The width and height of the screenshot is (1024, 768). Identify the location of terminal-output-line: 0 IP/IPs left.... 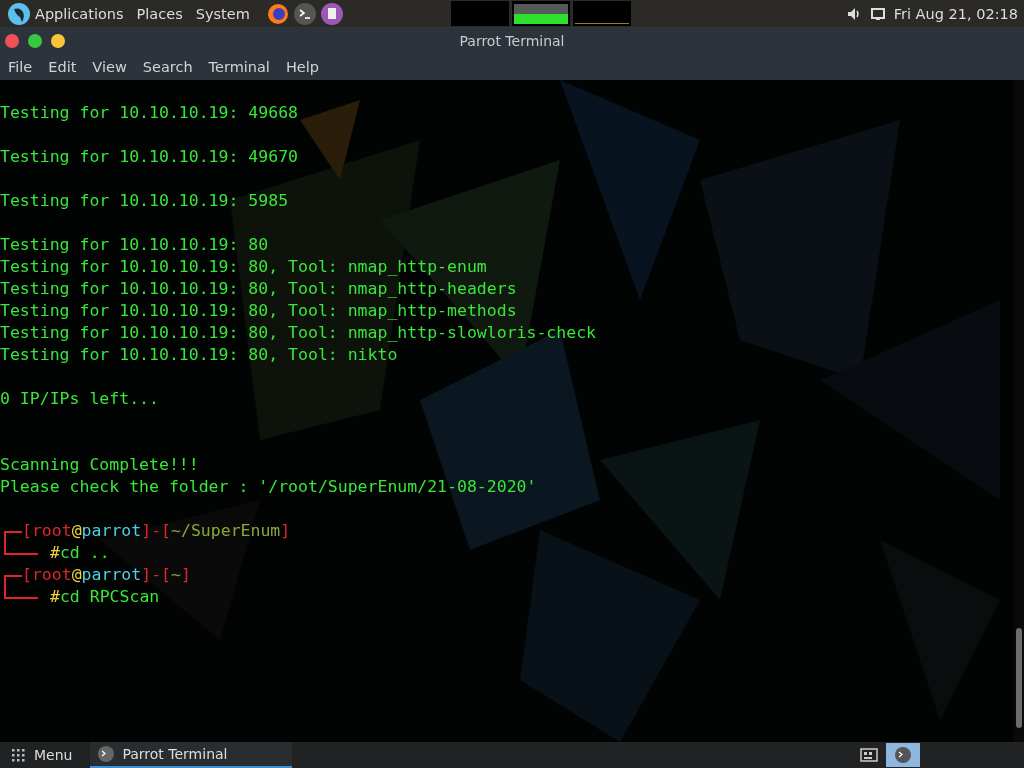
(79, 399).